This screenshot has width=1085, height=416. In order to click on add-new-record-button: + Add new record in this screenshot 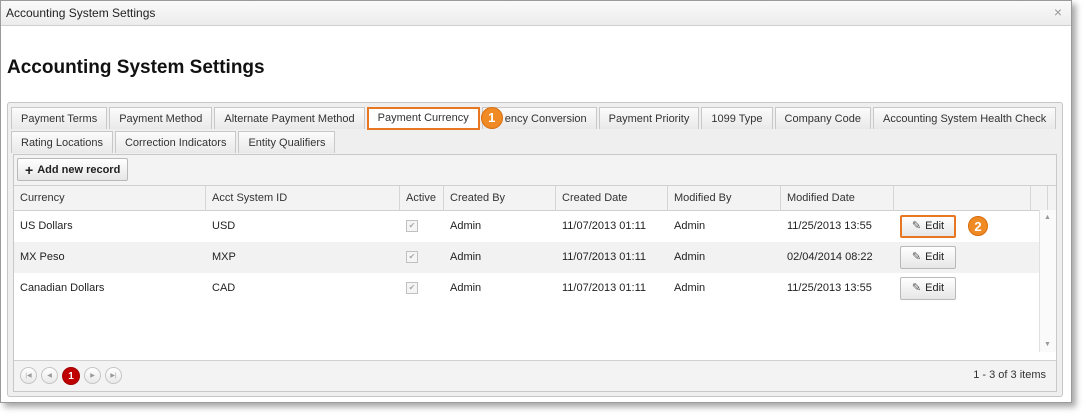, I will do `click(73, 169)`.